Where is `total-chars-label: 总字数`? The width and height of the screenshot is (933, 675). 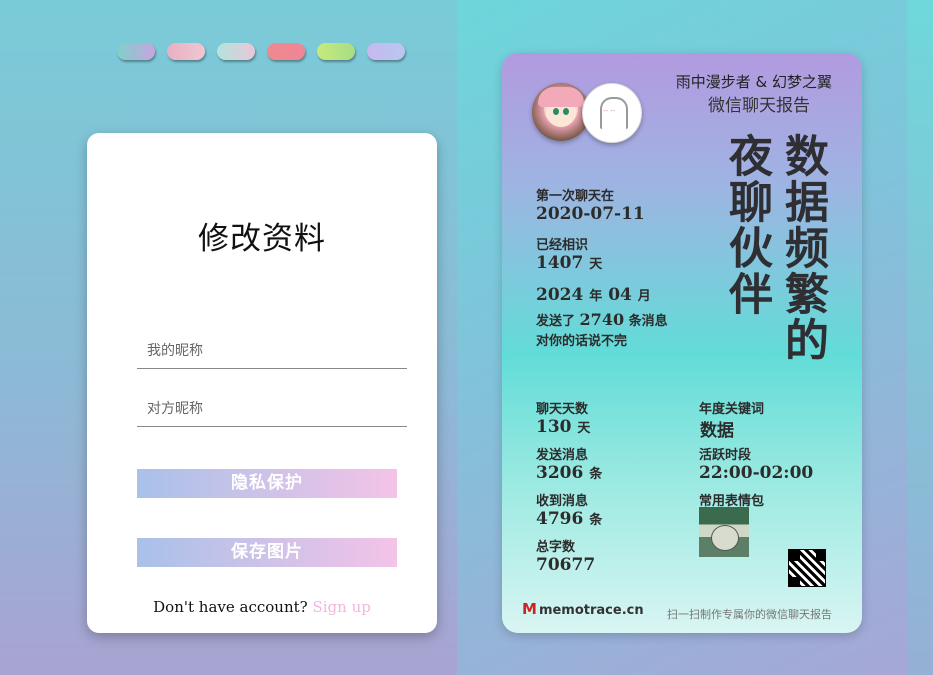
total-chars-label: 总字数 is located at coordinates (556, 547).